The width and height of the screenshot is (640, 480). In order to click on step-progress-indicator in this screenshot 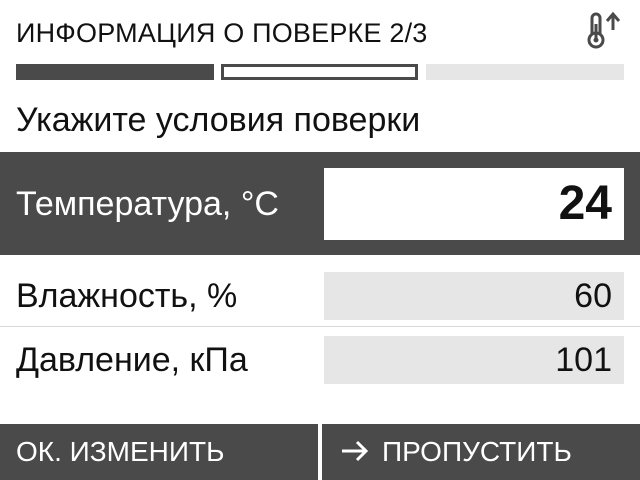, I will do `click(320, 72)`.